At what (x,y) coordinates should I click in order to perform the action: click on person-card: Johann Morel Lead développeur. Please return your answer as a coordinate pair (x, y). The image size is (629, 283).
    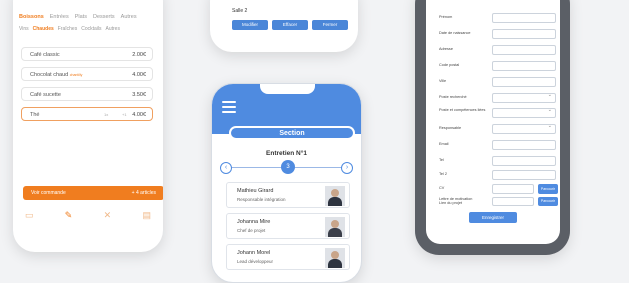
    Looking at the image, I should click on (288, 257).